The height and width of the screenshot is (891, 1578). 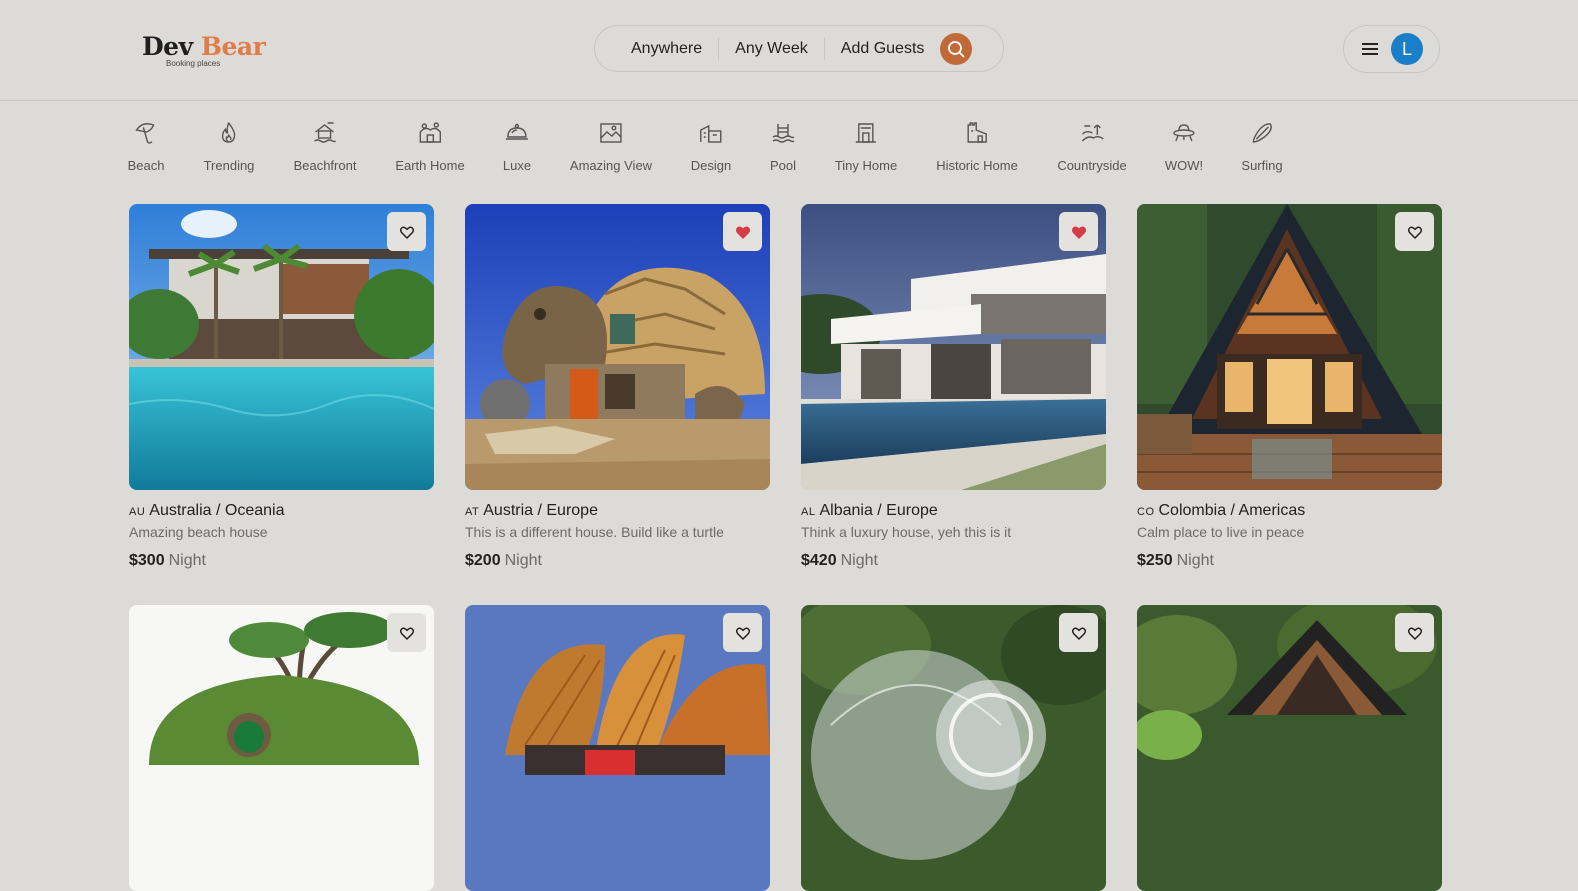 I want to click on category-historic-home: Historic Home, so click(x=977, y=145).